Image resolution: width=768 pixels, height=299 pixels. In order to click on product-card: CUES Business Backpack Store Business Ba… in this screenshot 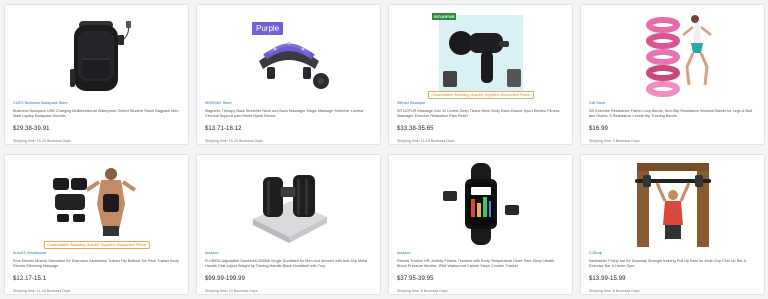, I will do `click(96, 74)`.